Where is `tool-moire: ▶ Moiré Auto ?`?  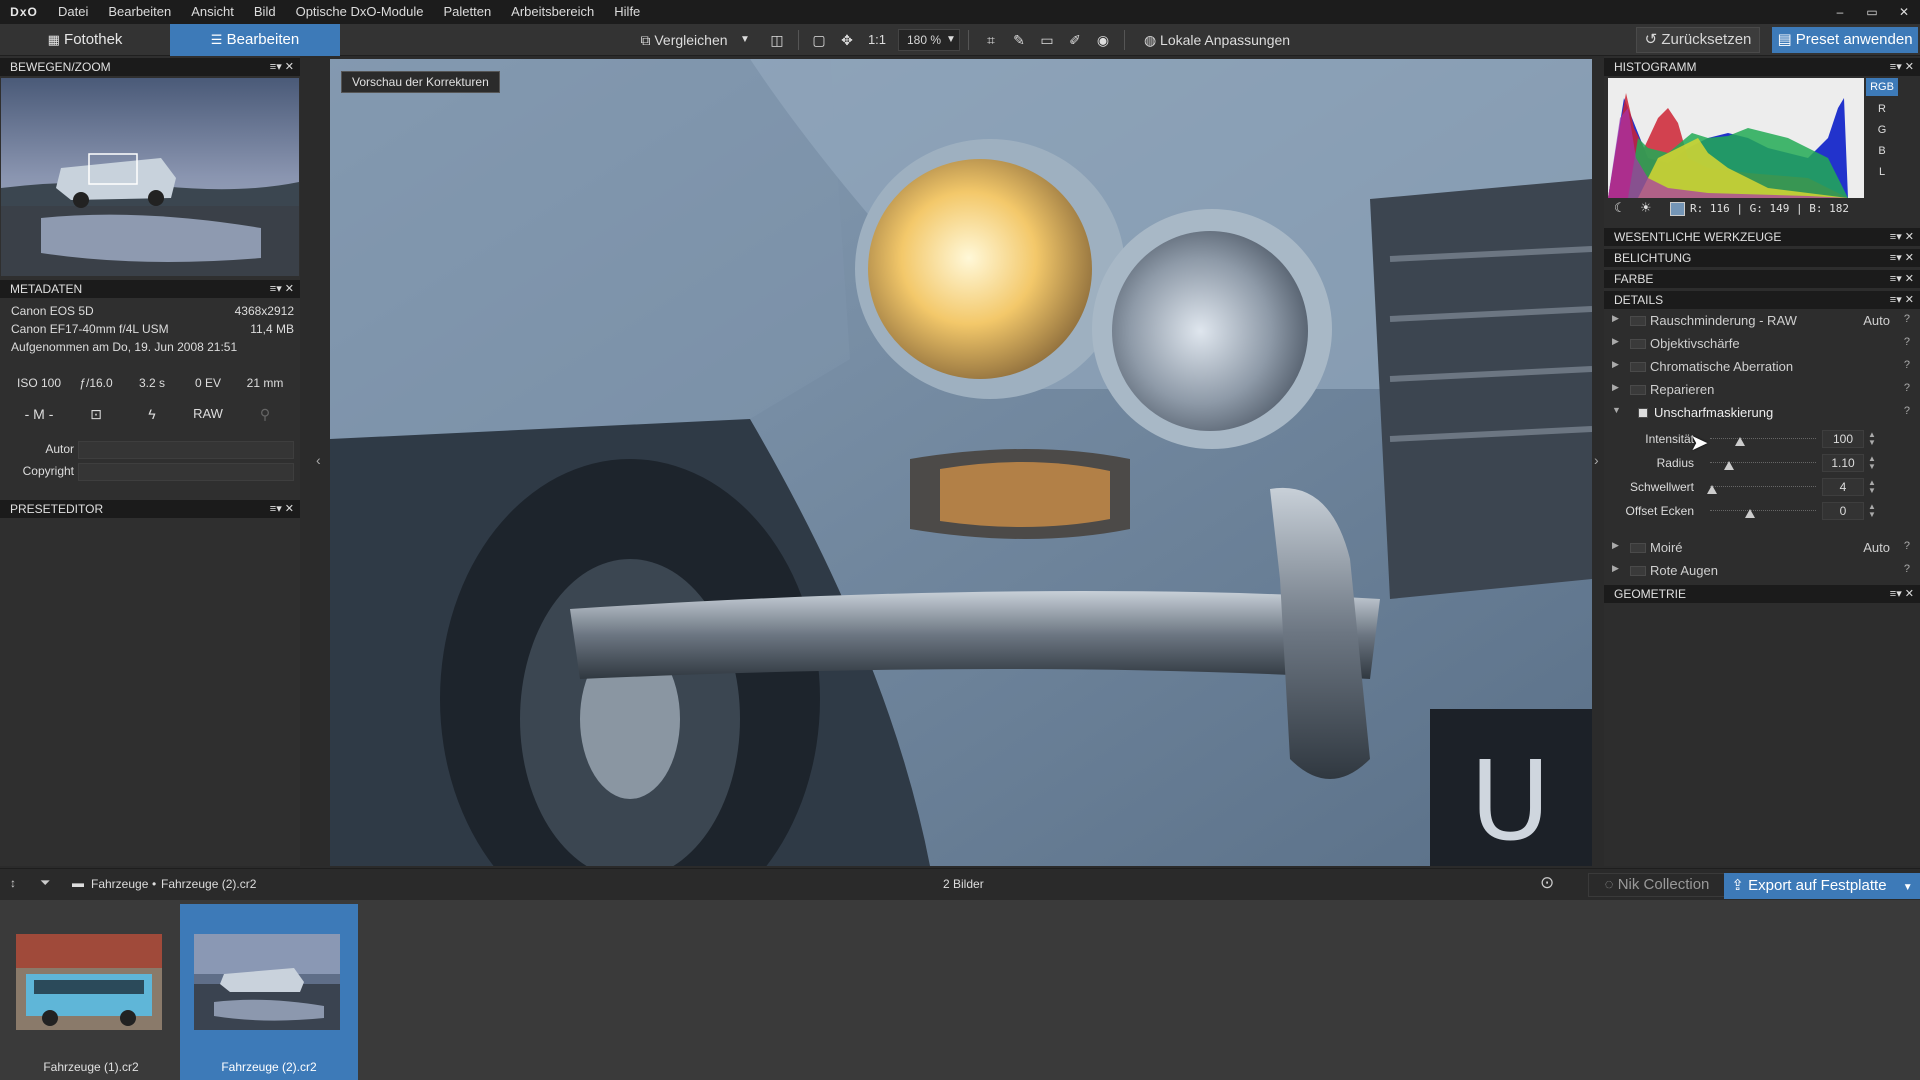 tool-moire: ▶ Moiré Auto ? is located at coordinates (1762, 548).